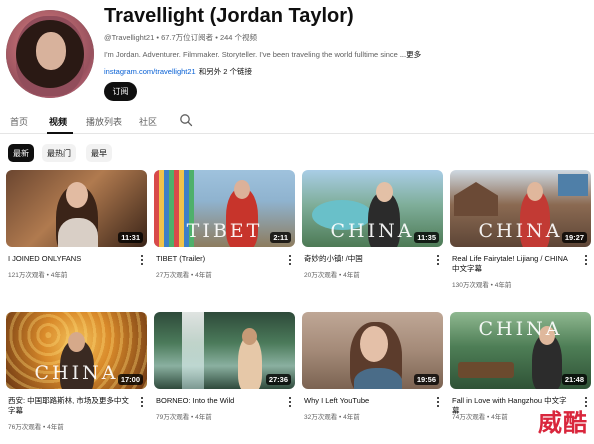 The width and height of the screenshot is (594, 444). Describe the element at coordinates (225, 71) in the screenshot. I see `more-links-text: 和另外 2 个链接` at that location.